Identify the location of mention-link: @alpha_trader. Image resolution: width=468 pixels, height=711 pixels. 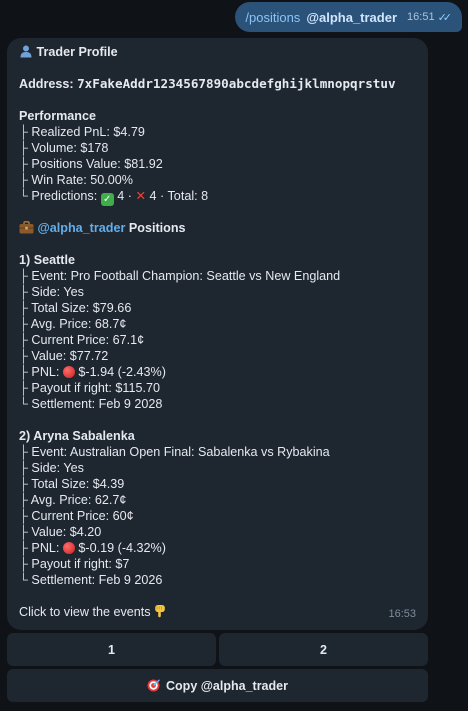
(351, 17).